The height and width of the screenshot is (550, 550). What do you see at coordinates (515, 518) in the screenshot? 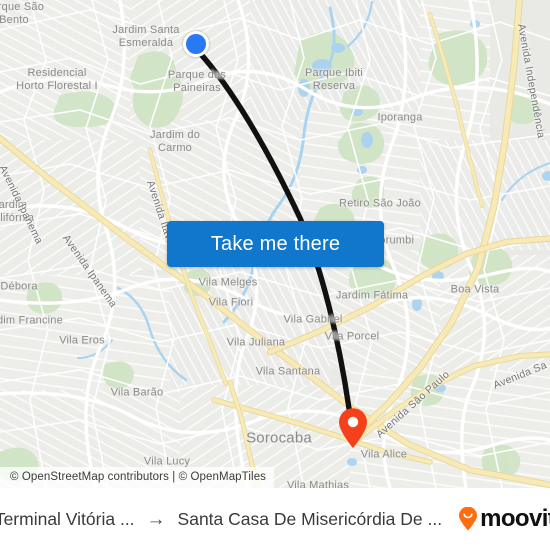
I see `moovit-wordmark: moovit` at bounding box center [515, 518].